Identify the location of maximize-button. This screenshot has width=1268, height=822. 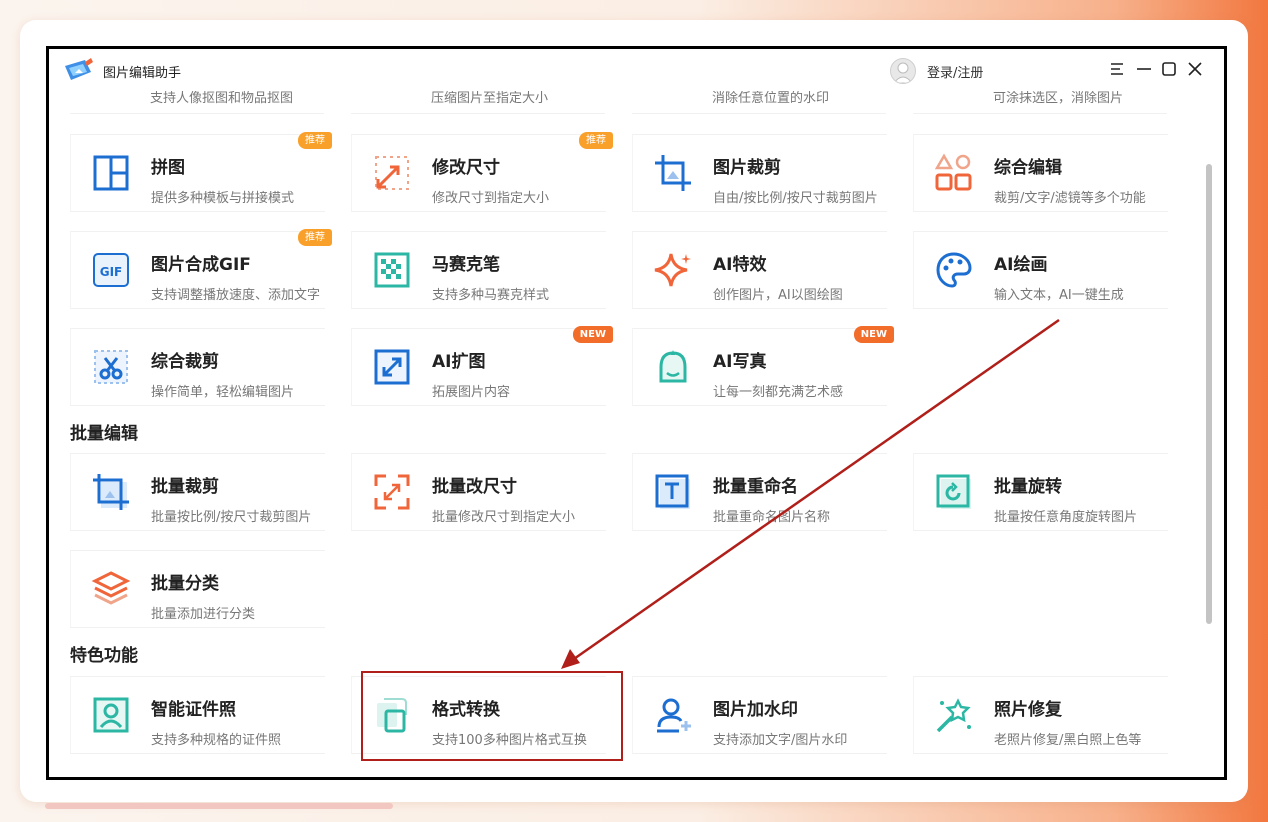
(1169, 69).